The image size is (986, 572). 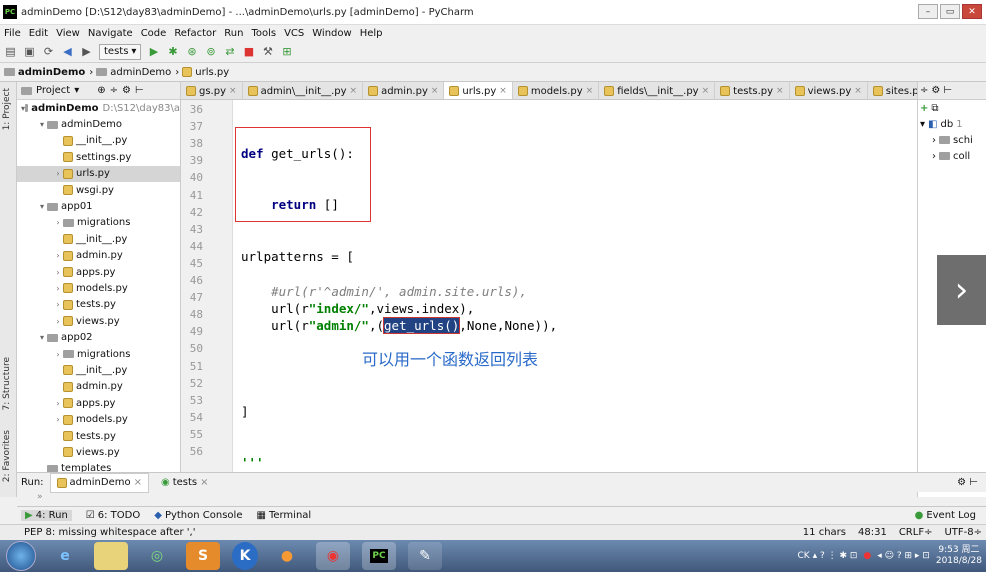 I want to click on expand-icon: ÷, so click(x=924, y=90).